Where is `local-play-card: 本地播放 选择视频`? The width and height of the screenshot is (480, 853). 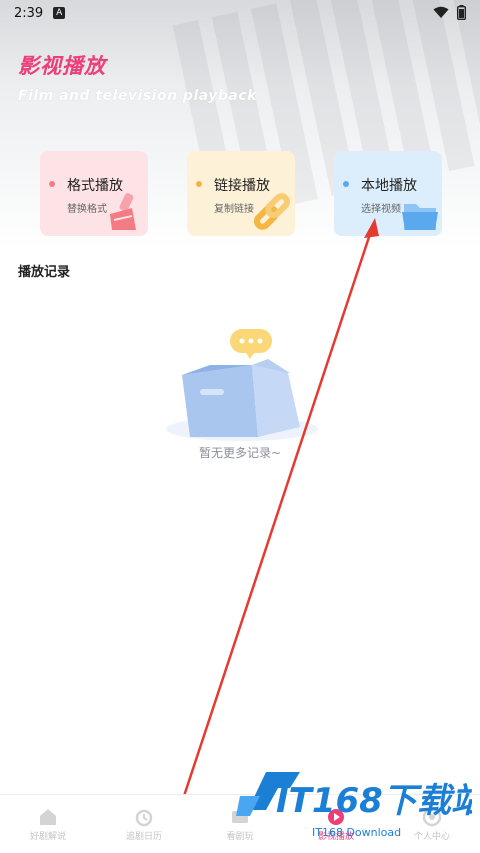 local-play-card: 本地播放 选择视频 is located at coordinates (388, 193).